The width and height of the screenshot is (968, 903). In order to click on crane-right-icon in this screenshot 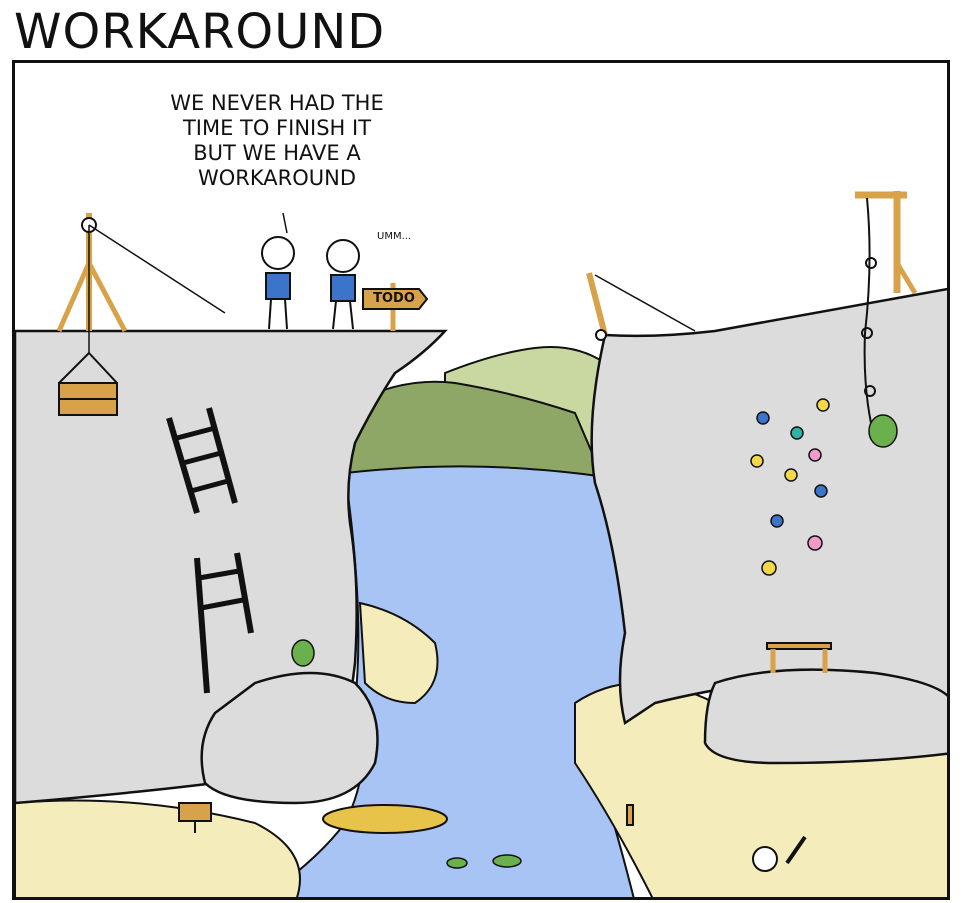, I will do `click(641, 306)`.